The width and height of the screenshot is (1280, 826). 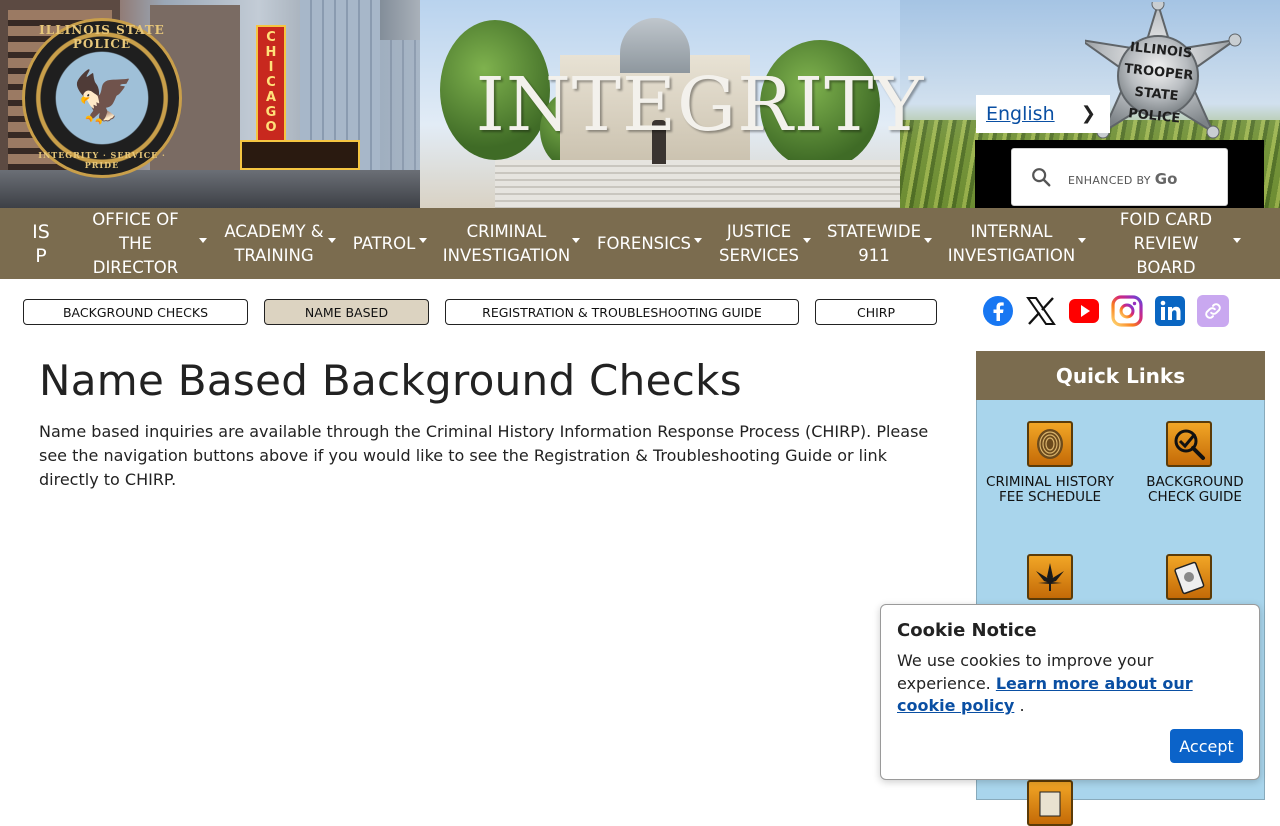 I want to click on youtube-icon, so click(x=1084, y=311).